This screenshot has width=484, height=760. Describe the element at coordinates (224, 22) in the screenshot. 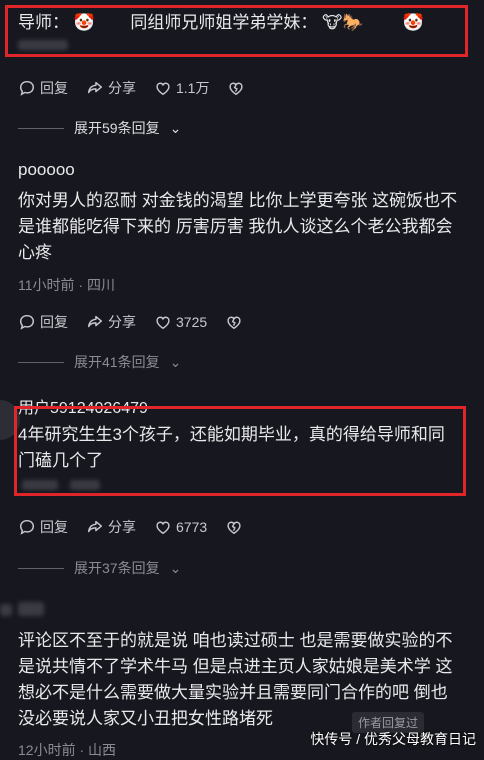

I see `peers-label: 同组师兄师姐学弟学妹：` at that location.